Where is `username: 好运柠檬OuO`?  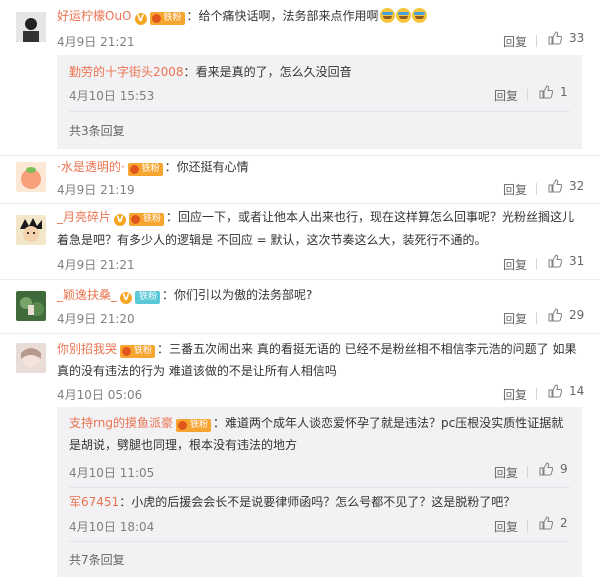
username: 好运柠檬OuO is located at coordinates (94, 16).